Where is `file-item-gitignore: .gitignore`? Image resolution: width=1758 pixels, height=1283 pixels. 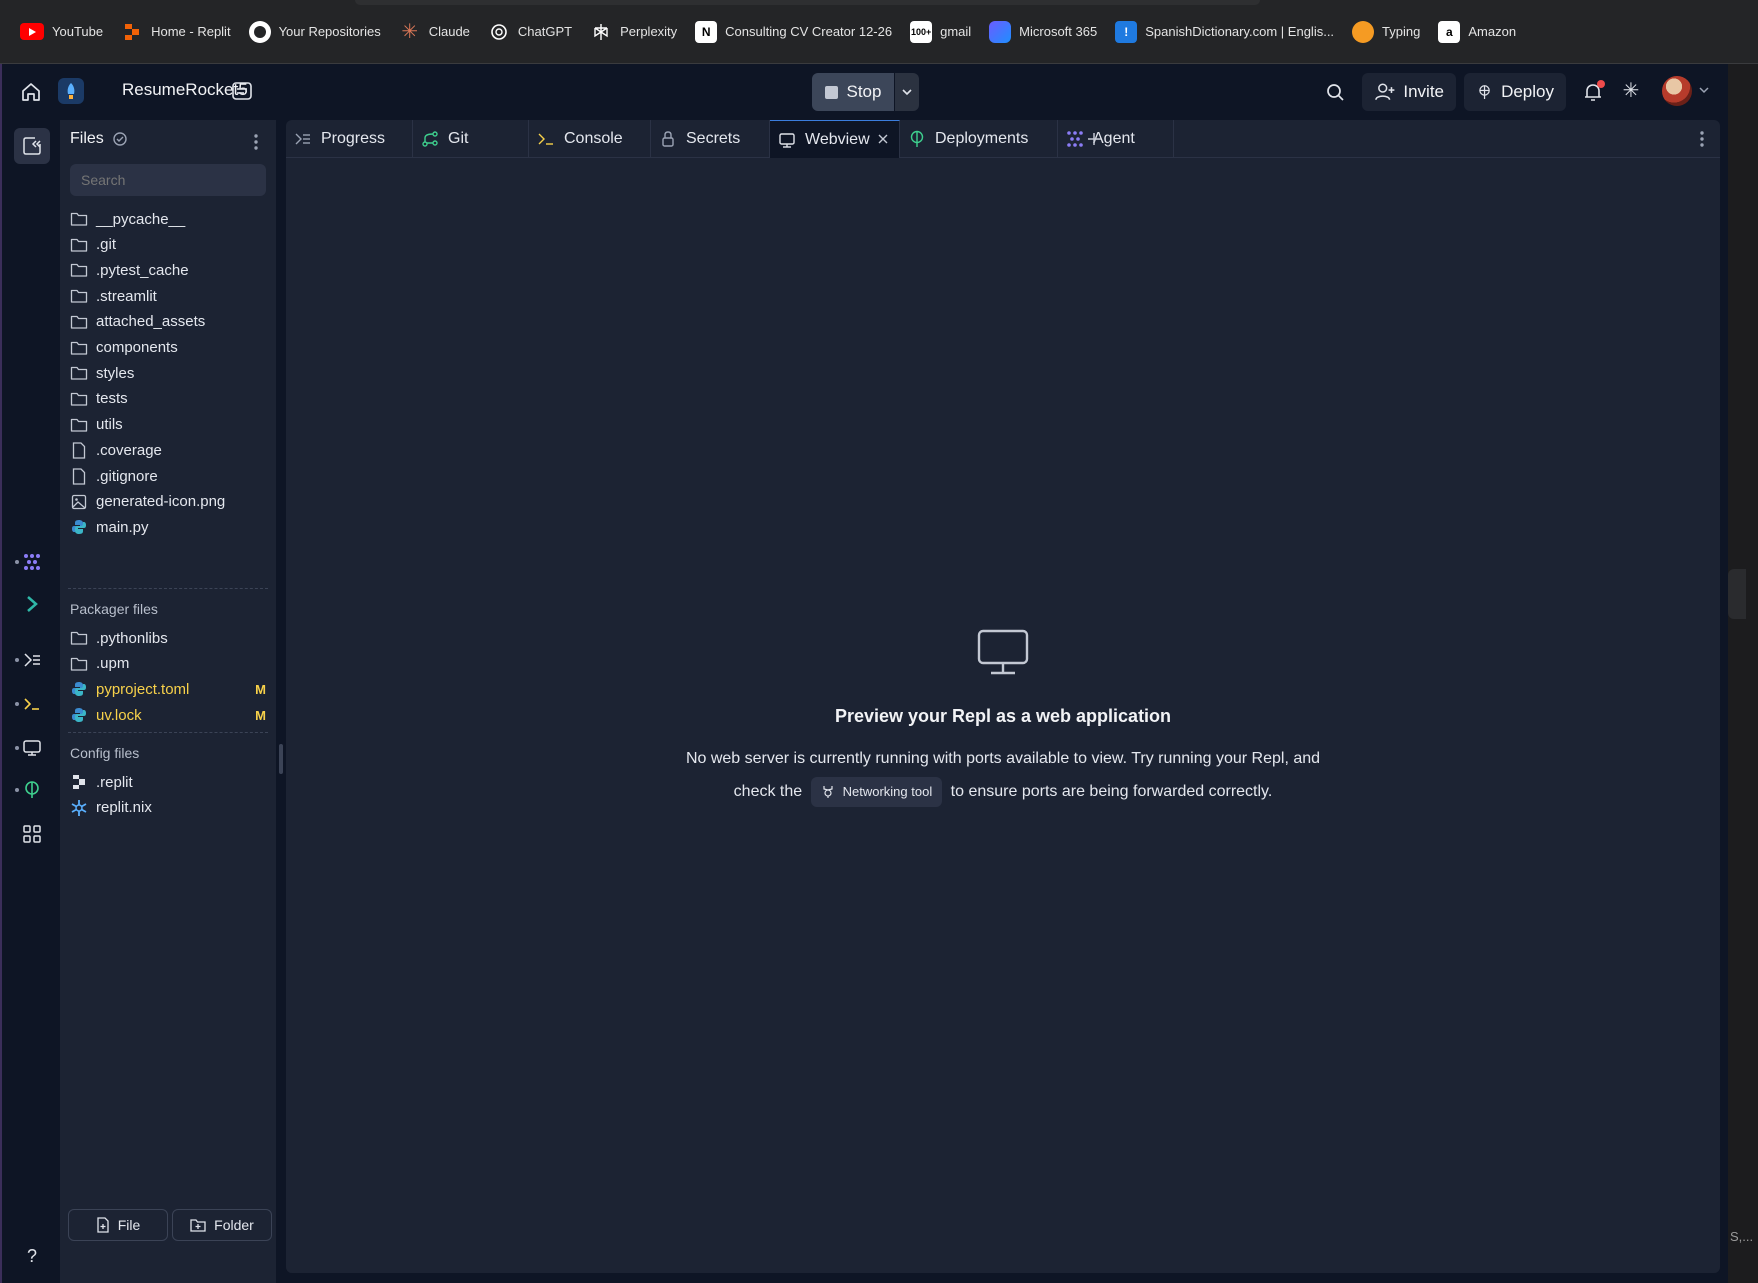
file-item-gitignore: .gitignore is located at coordinates (168, 476).